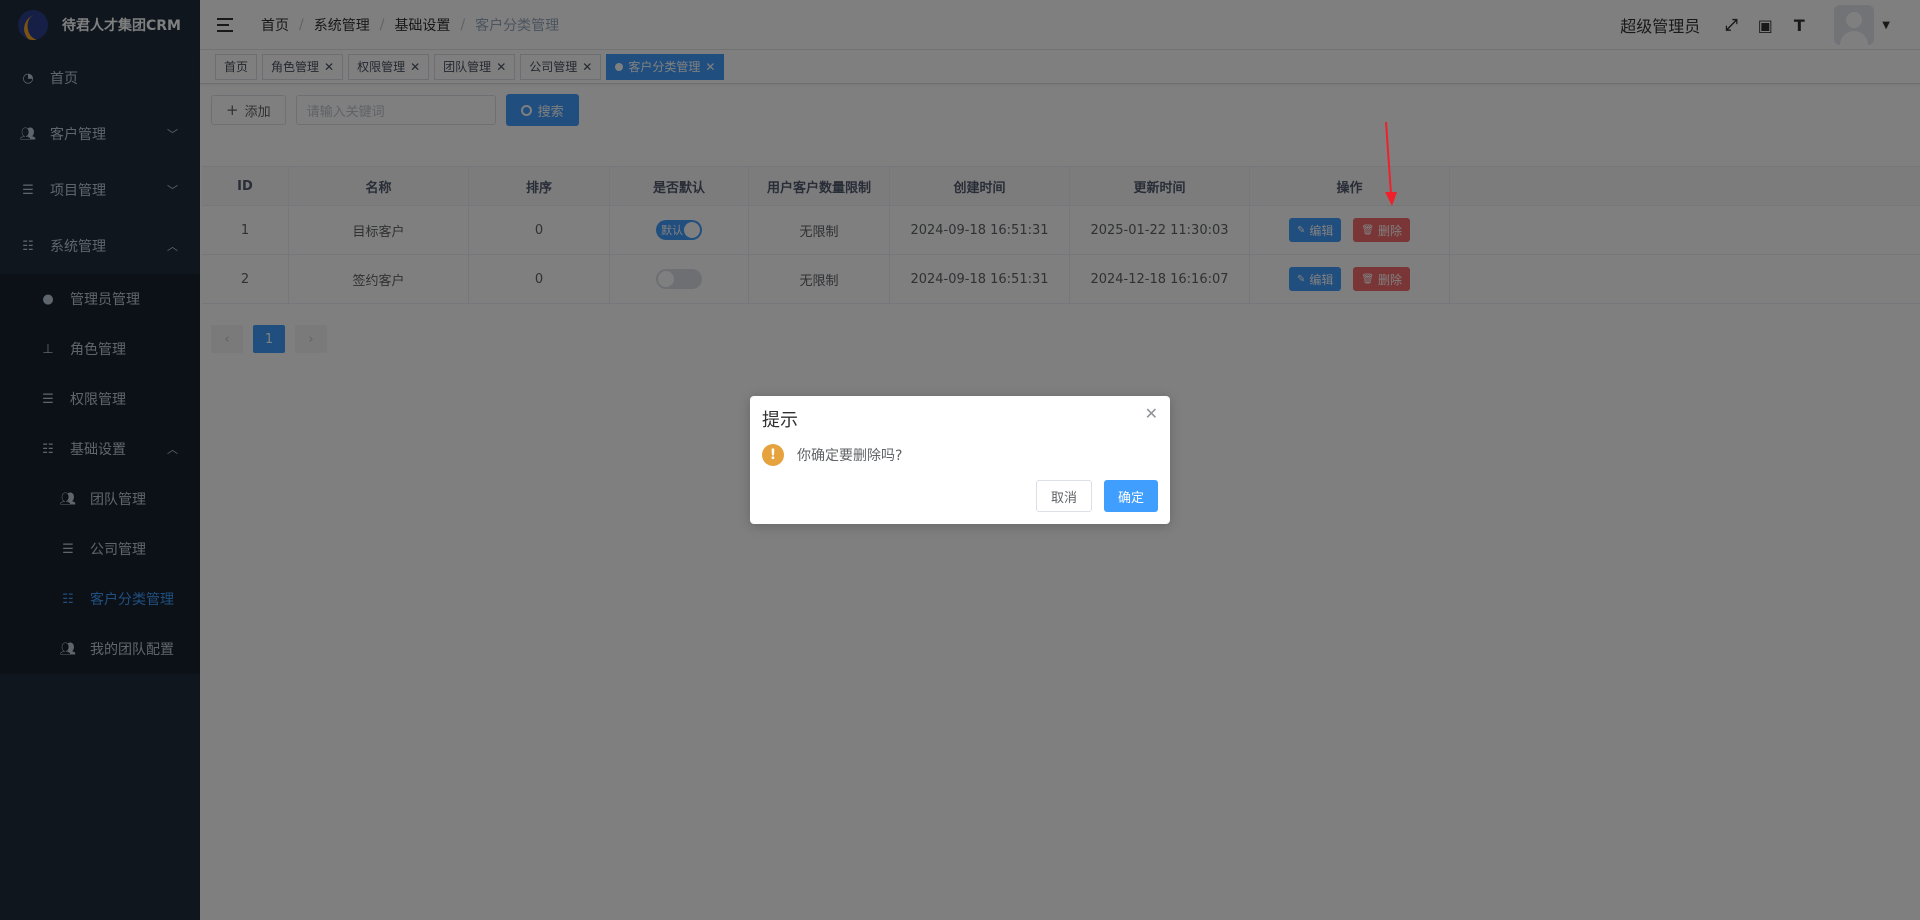 The height and width of the screenshot is (920, 1920). I want to click on dialog-message: 你确定要删除吗?, so click(850, 456).